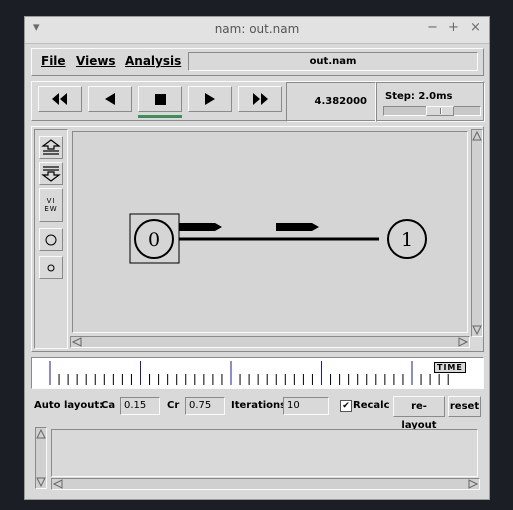  Describe the element at coordinates (346, 406) in the screenshot. I see `recalc-checkbox: ✔` at that location.